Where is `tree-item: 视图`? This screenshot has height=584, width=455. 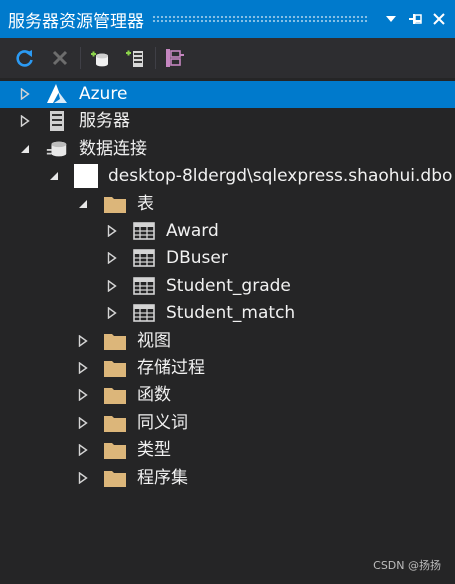
tree-item: 视图 is located at coordinates (227, 341).